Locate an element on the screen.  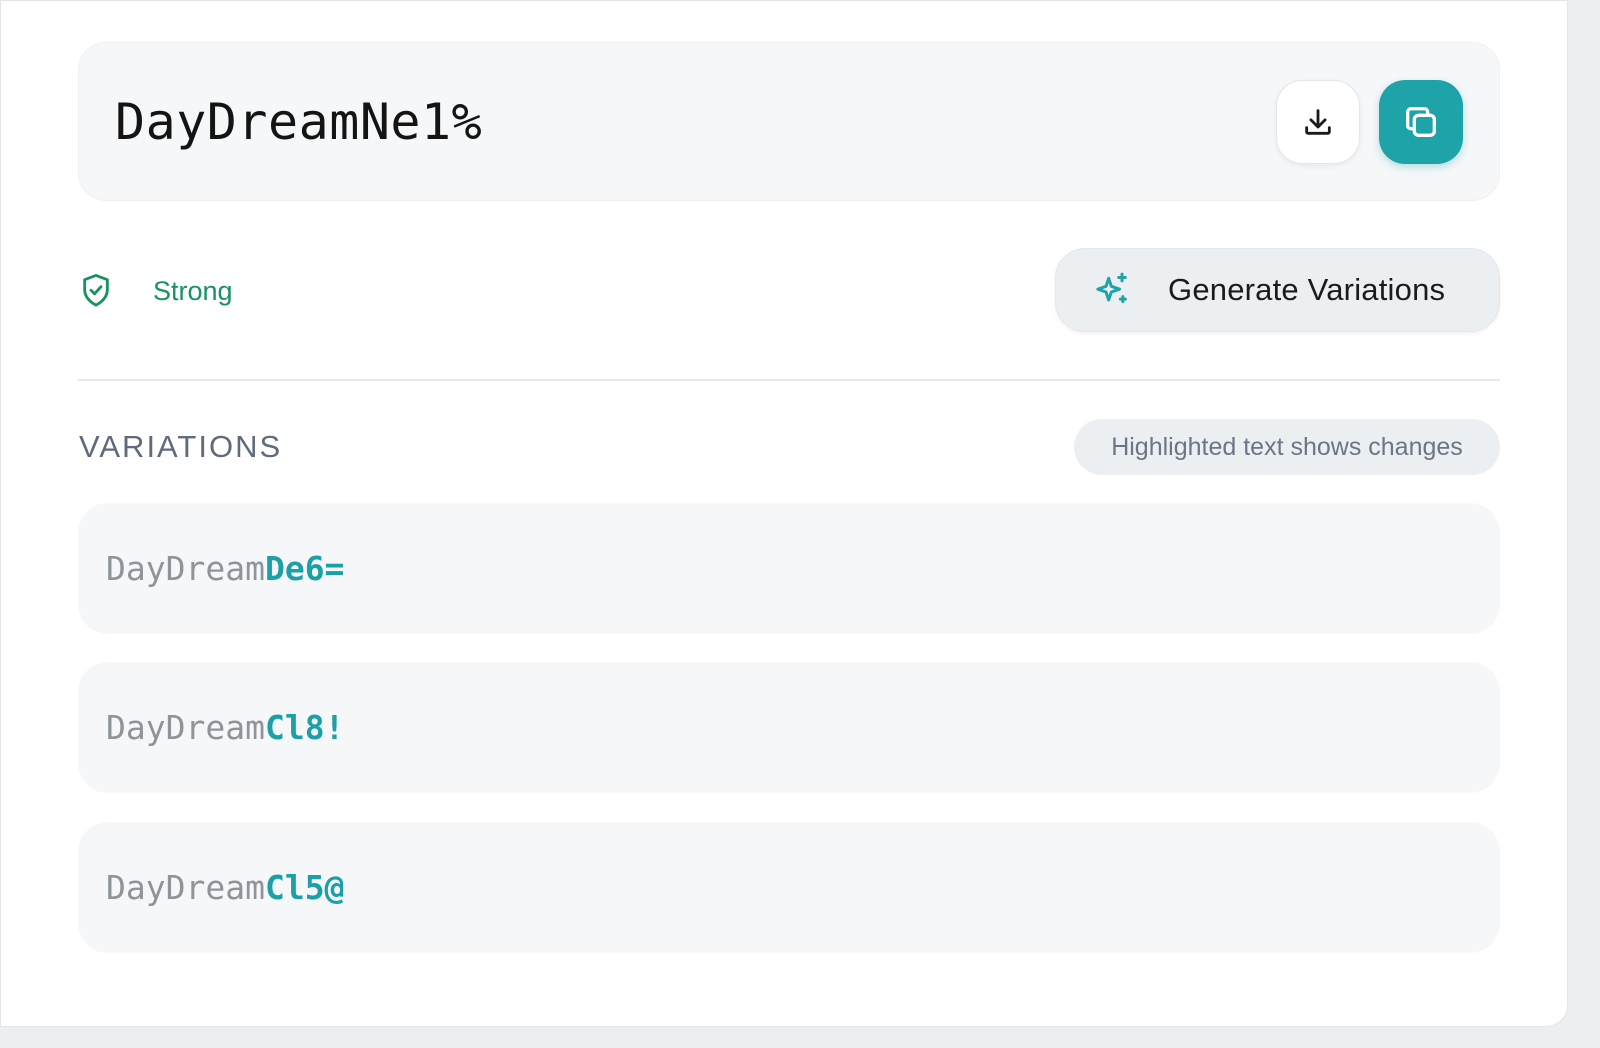
strength-indicator: Strong is located at coordinates (156, 291).